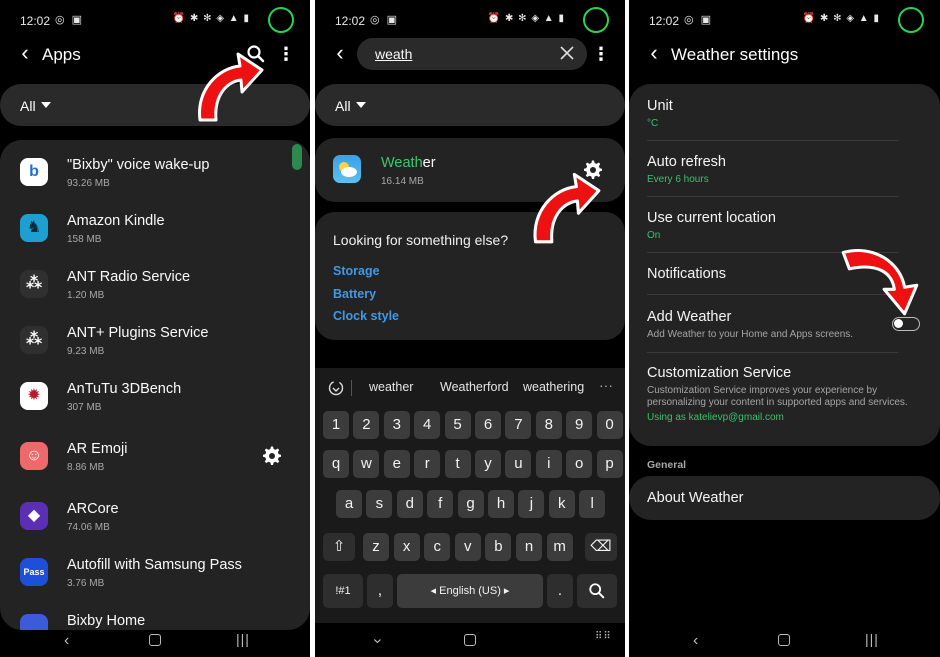 The width and height of the screenshot is (940, 657). Describe the element at coordinates (440, 504) in the screenshot. I see `key-f: f` at that location.